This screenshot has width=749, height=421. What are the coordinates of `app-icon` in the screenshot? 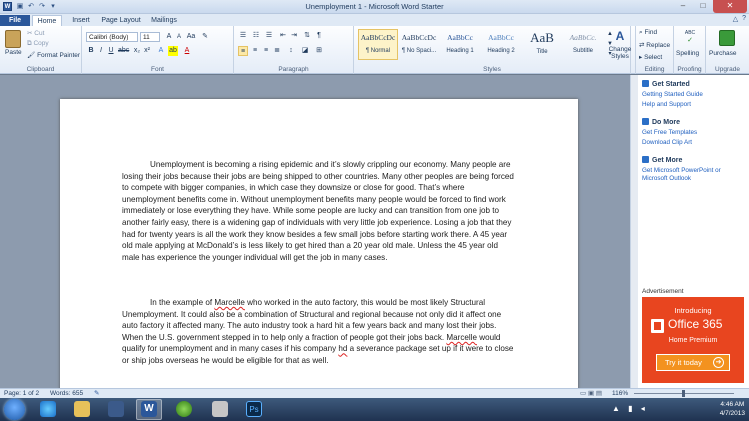 It's located at (220, 409).